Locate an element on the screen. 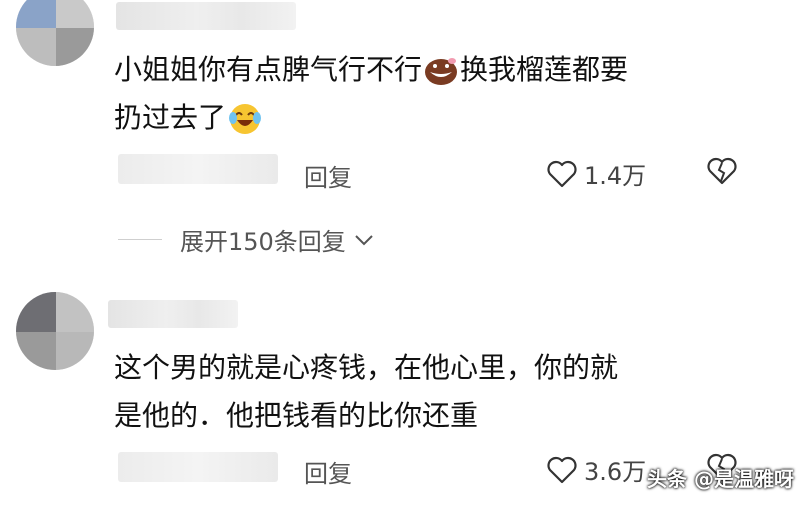 This screenshot has height=506, width=806. chevron-down-icon is located at coordinates (364, 239).